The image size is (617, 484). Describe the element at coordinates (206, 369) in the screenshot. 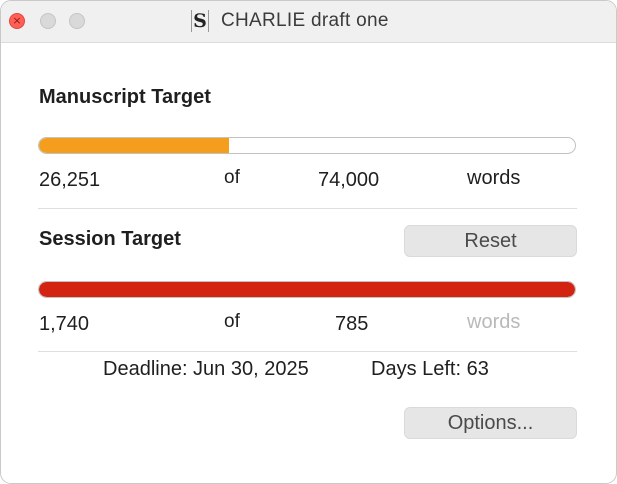

I see `deadline-label: Deadline: Jun 30, 2025` at that location.